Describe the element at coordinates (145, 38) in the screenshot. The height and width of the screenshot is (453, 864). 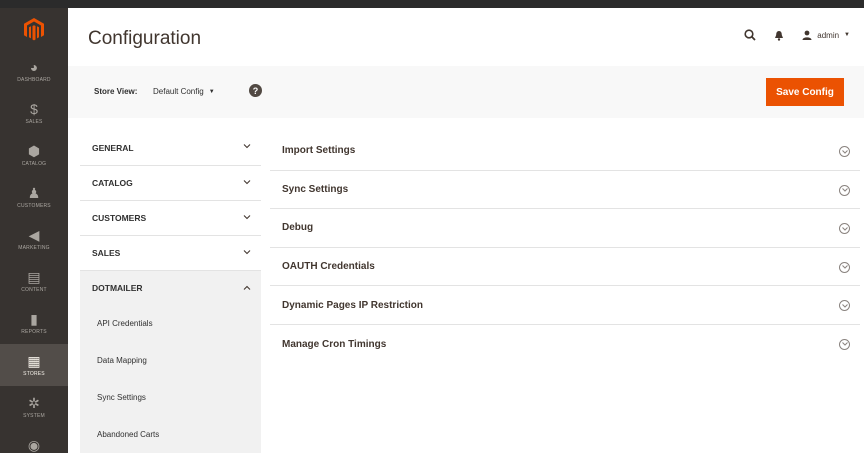
I see `page-title: Configuration` at that location.